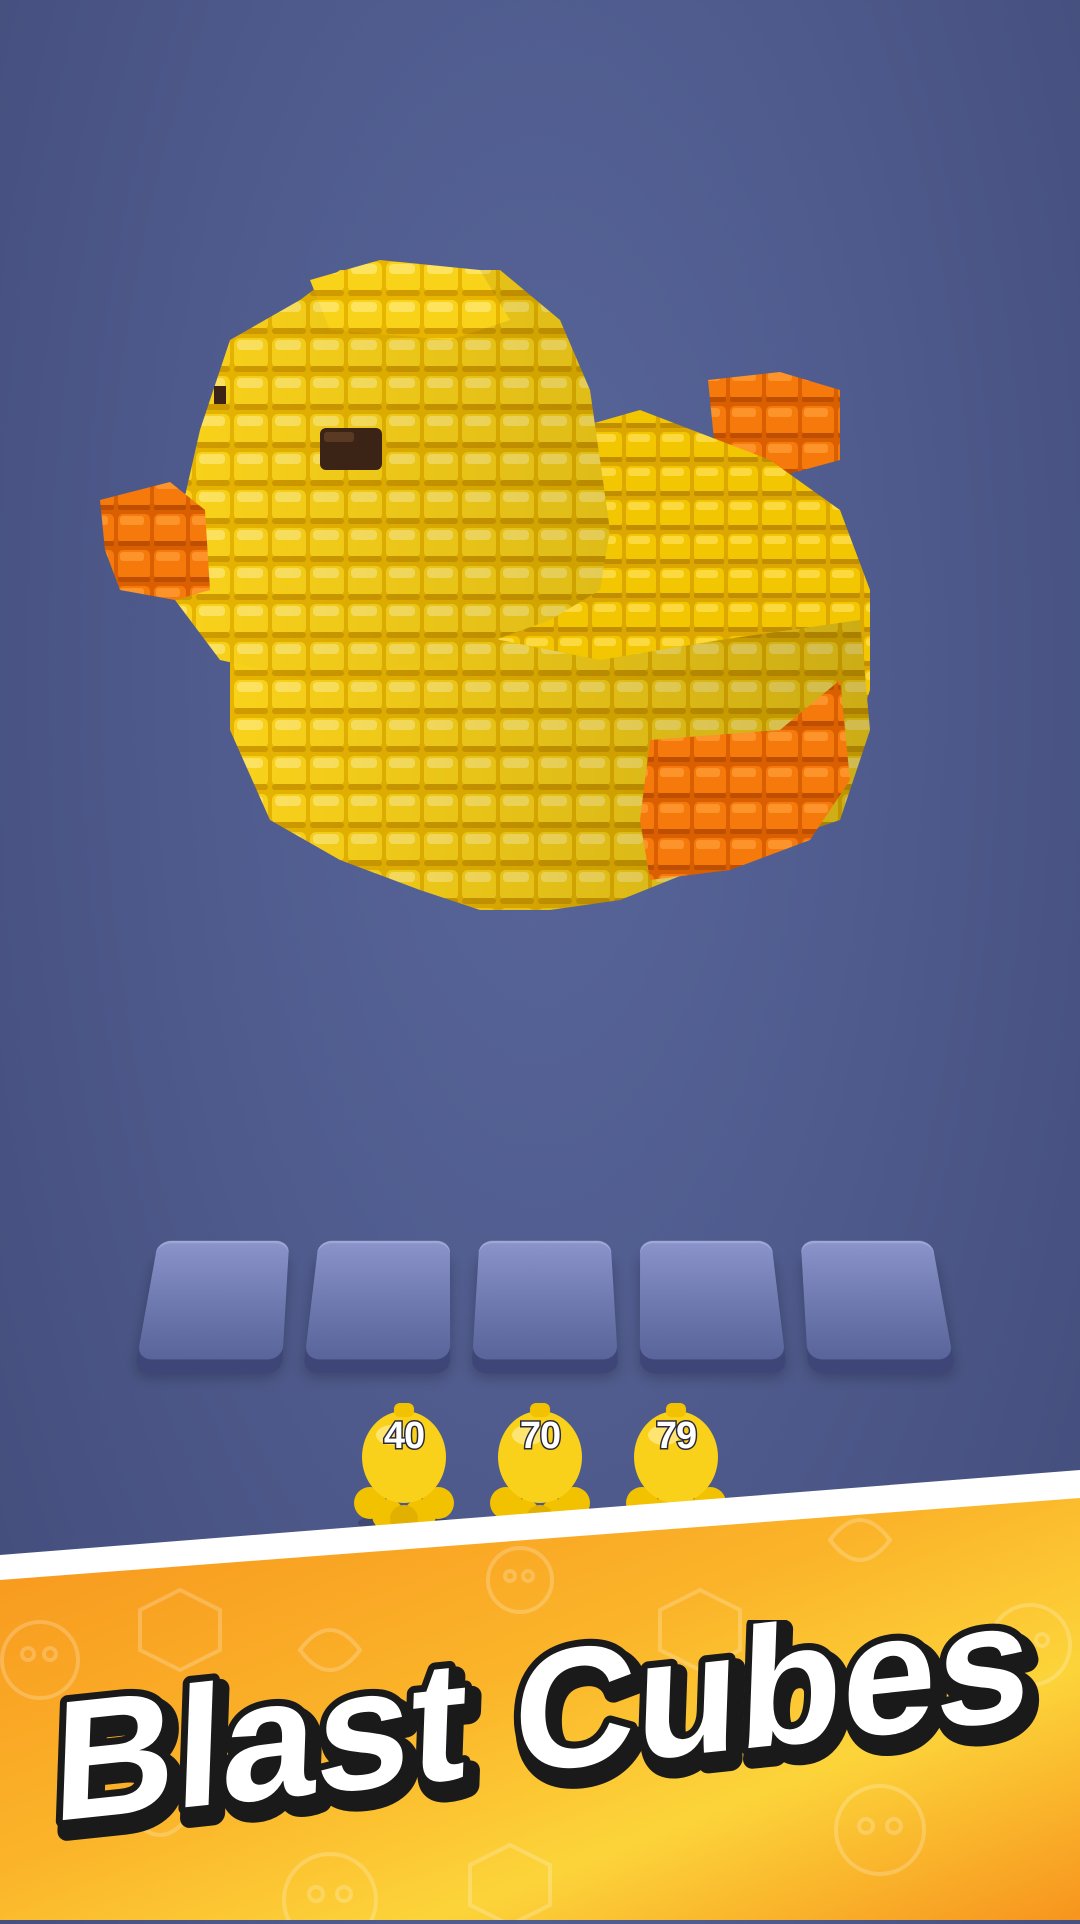  What do you see at coordinates (540, 1436) in the screenshot?
I see `shooter-count: 70` at bounding box center [540, 1436].